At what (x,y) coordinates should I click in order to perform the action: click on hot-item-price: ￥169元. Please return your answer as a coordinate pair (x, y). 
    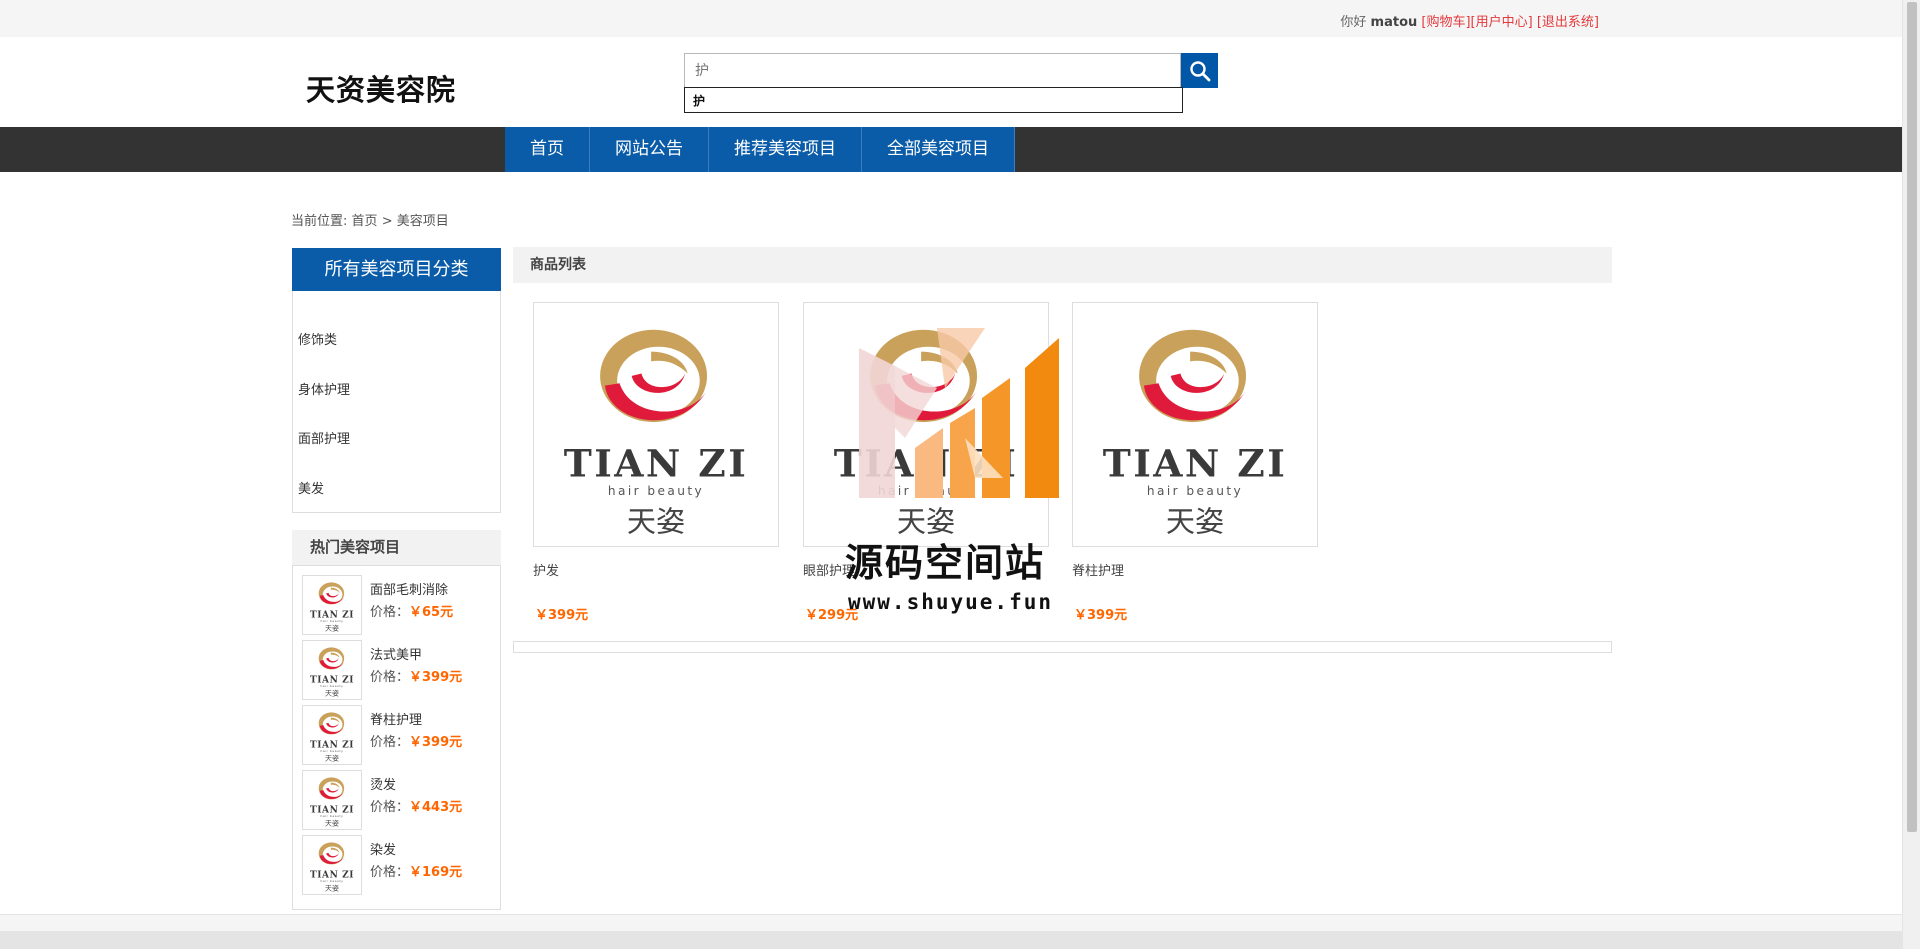
    Looking at the image, I should click on (436, 872).